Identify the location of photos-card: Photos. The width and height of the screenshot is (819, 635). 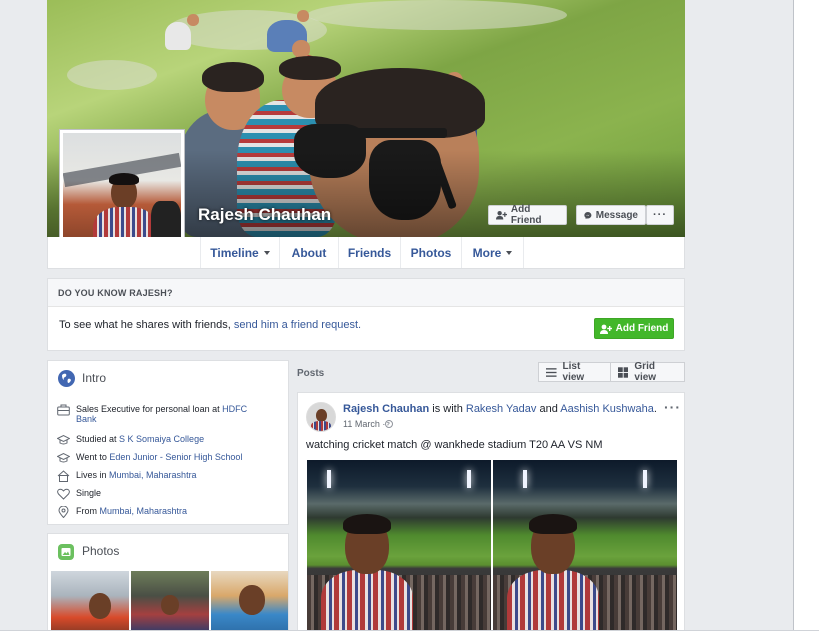
(168, 583).